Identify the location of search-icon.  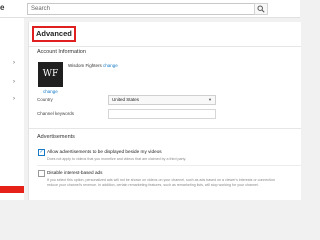
(261, 9).